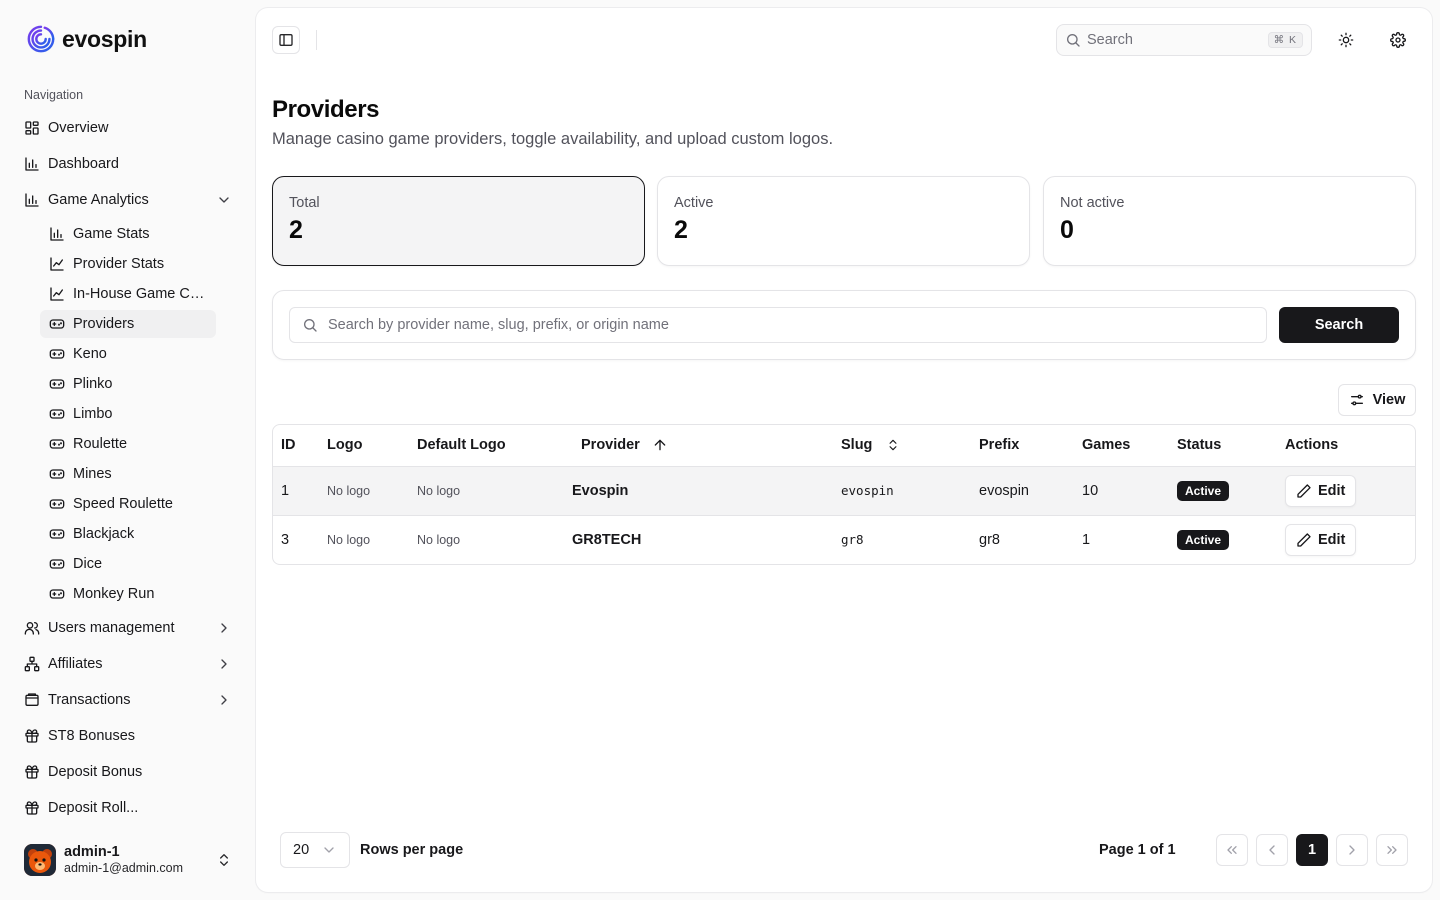 The image size is (1440, 900). Describe the element at coordinates (1346, 40) in the screenshot. I see `theme-toggle-button` at that location.